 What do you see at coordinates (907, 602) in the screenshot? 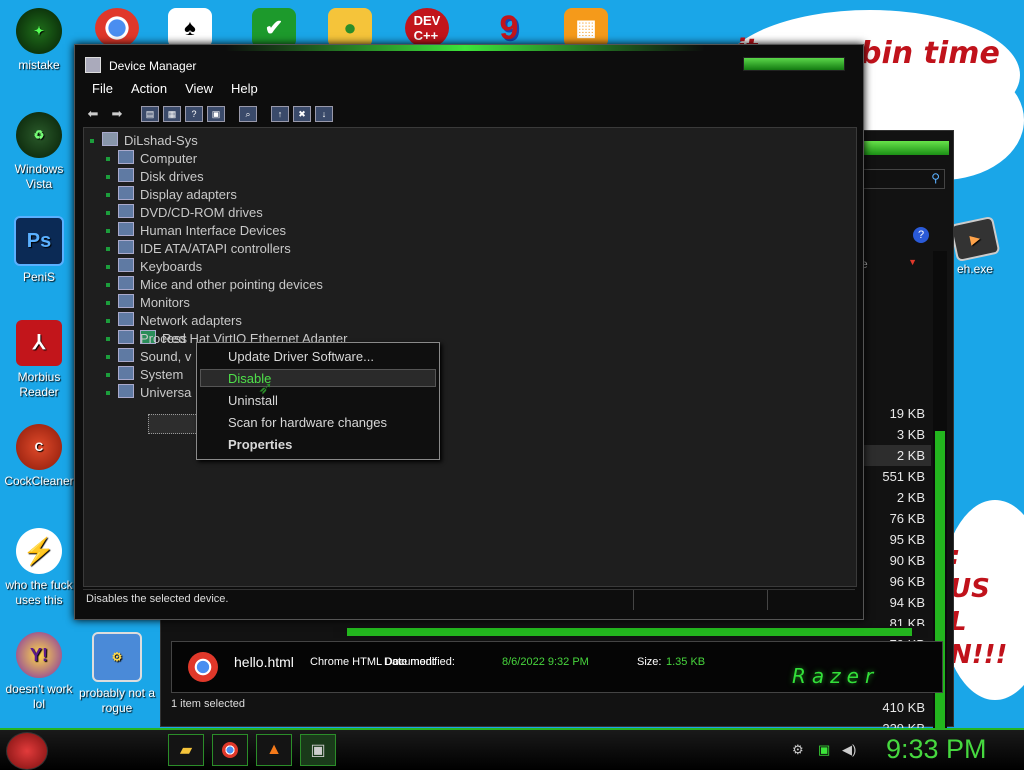
I see `file-size-cell: 94 KB` at bounding box center [907, 602].